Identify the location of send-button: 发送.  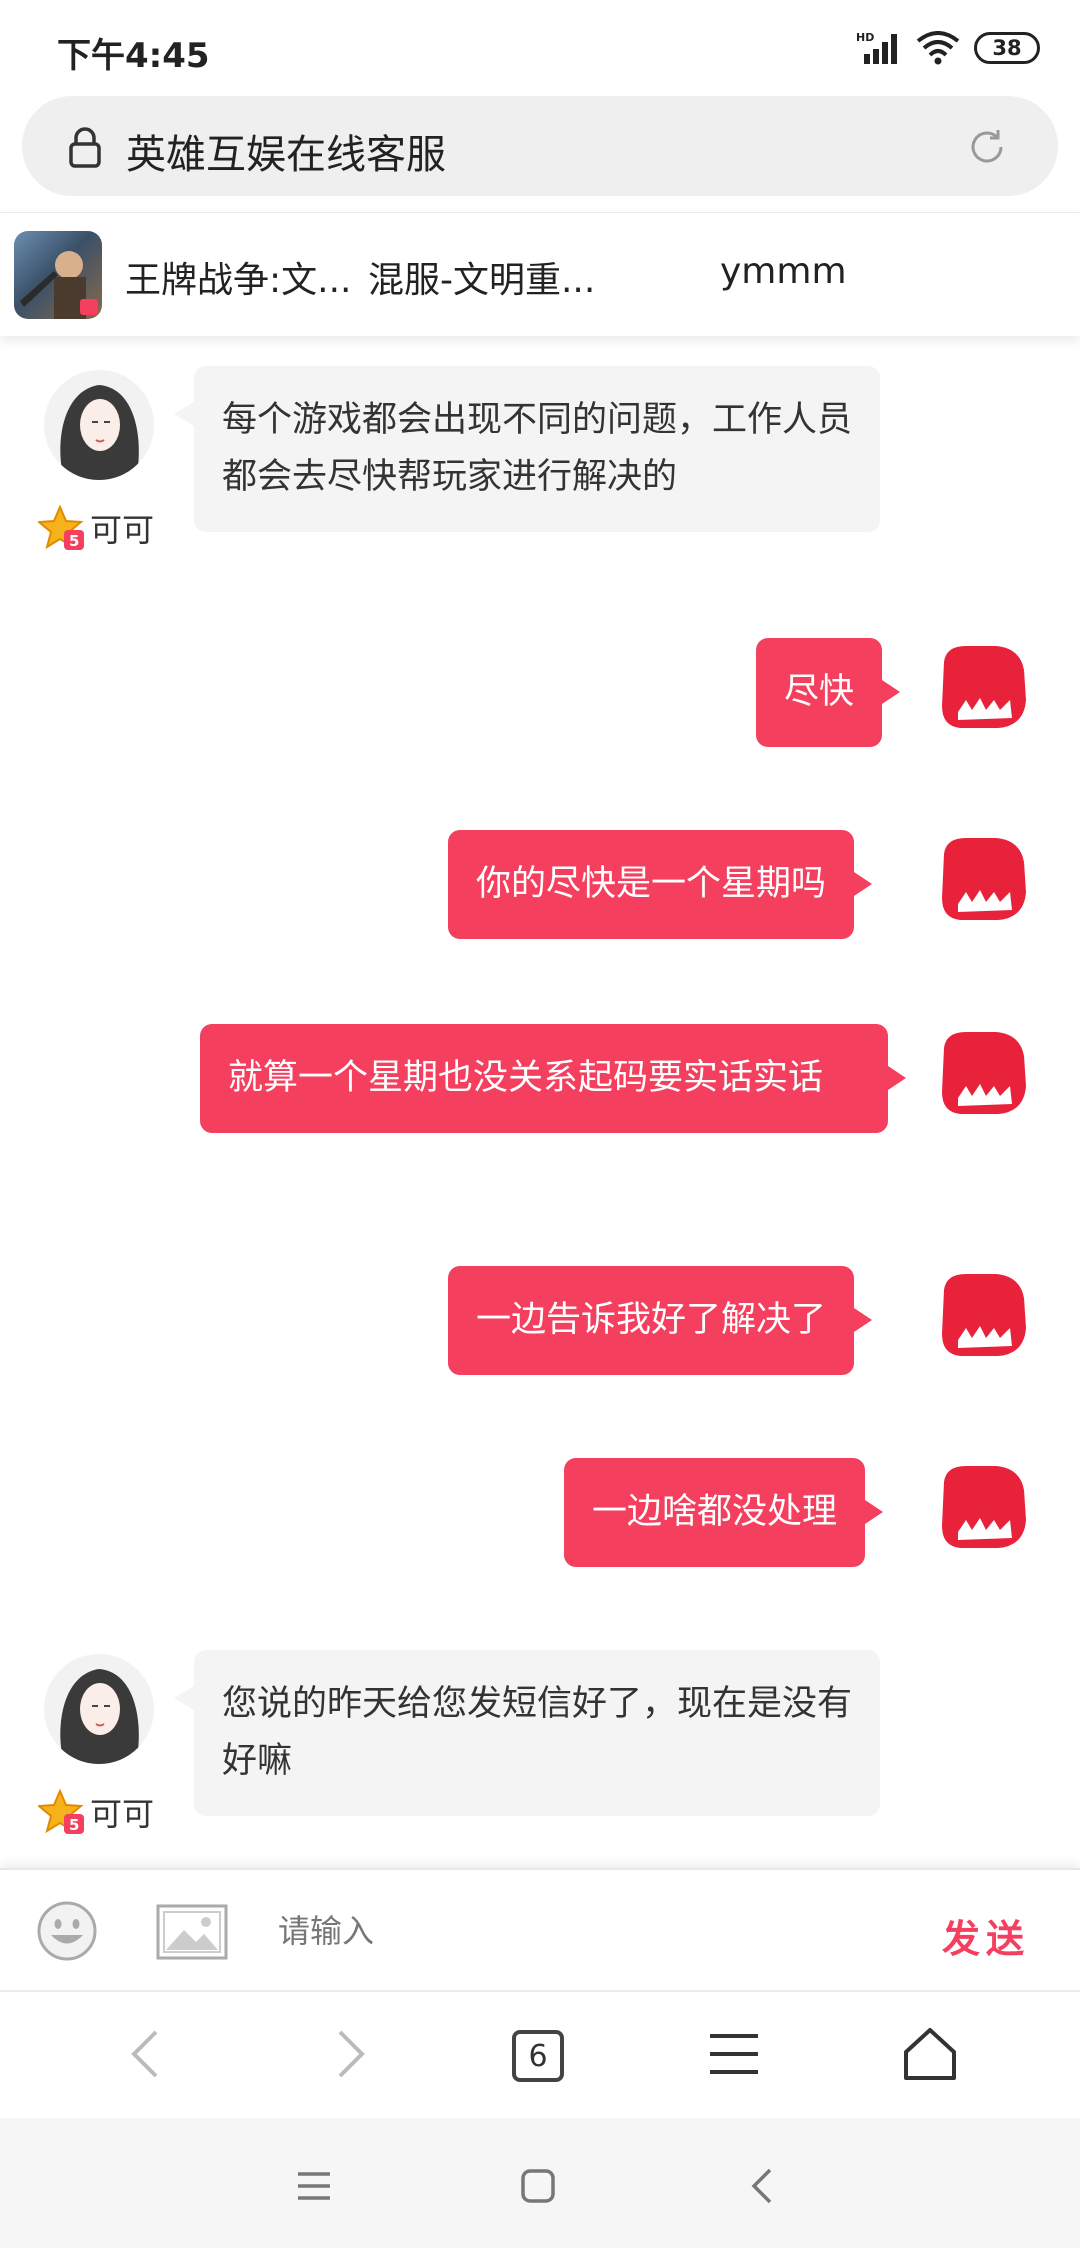
(986, 1935).